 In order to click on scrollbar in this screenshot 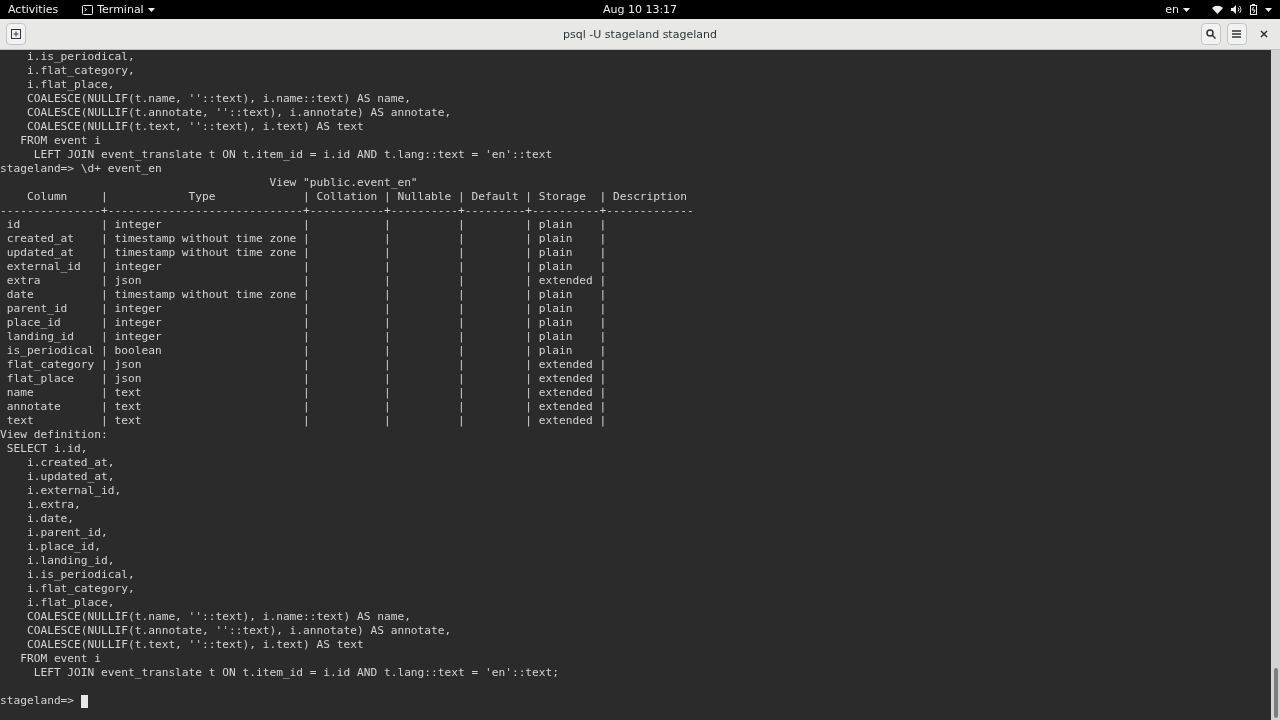, I will do `click(1275, 385)`.